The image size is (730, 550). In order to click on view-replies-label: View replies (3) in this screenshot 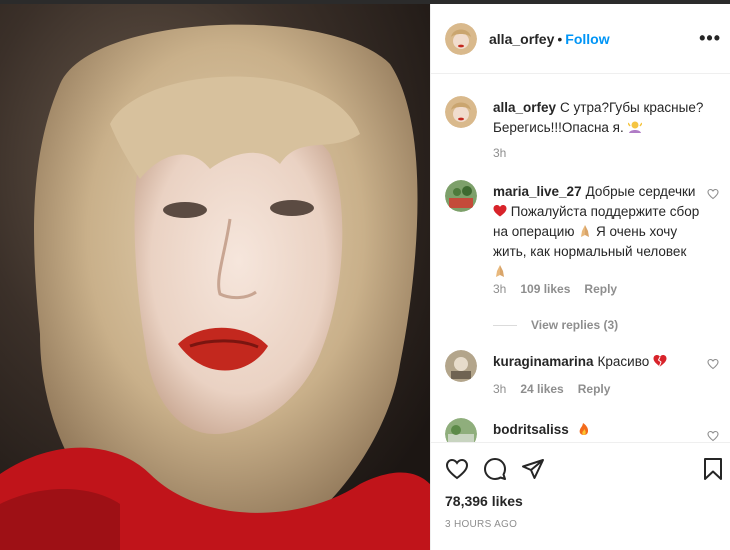, I will do `click(575, 325)`.